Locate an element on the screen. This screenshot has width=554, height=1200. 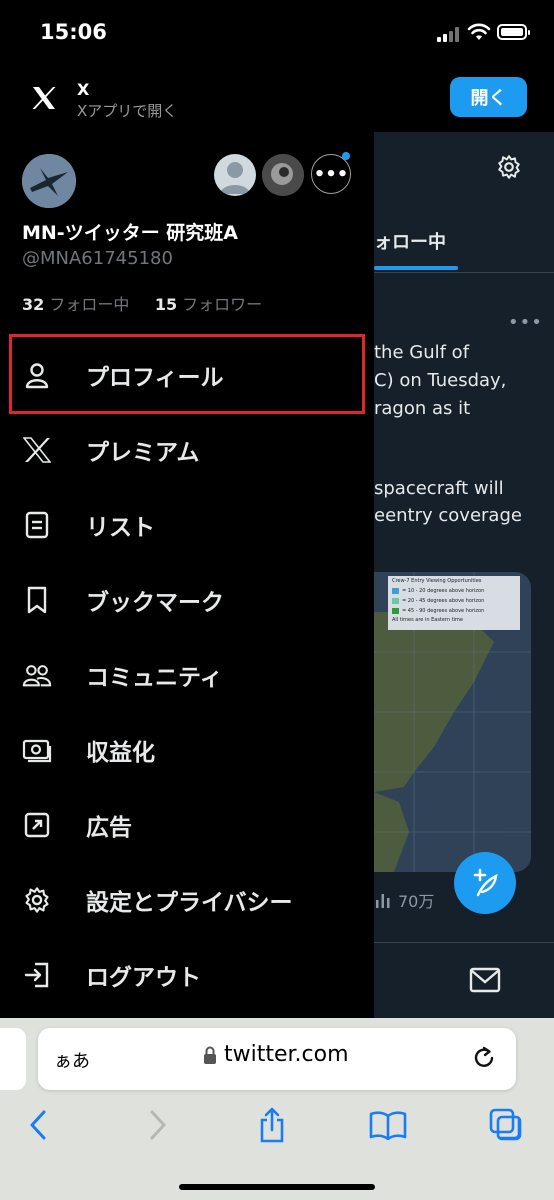
map-legend-title: Crew-7 Entry Viewing Opportunities is located at coordinates (437, 581).